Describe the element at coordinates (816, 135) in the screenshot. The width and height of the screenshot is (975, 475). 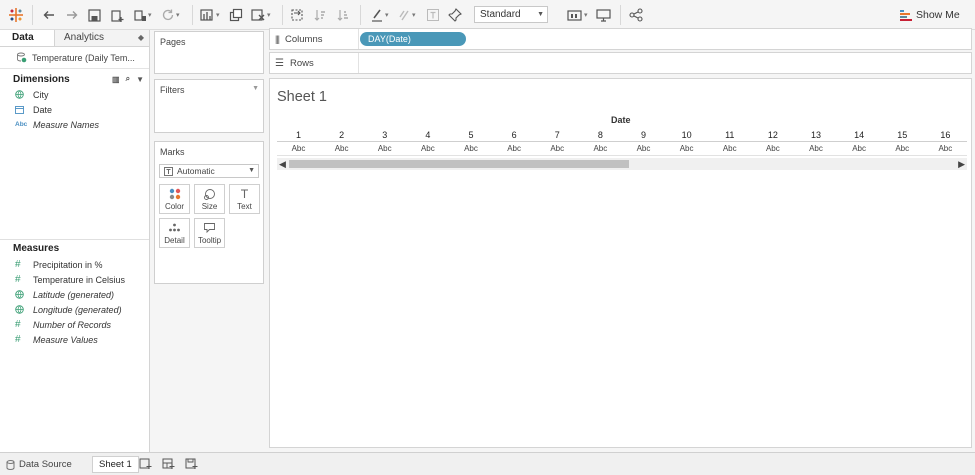
I see `column-header-cell: 13` at that location.